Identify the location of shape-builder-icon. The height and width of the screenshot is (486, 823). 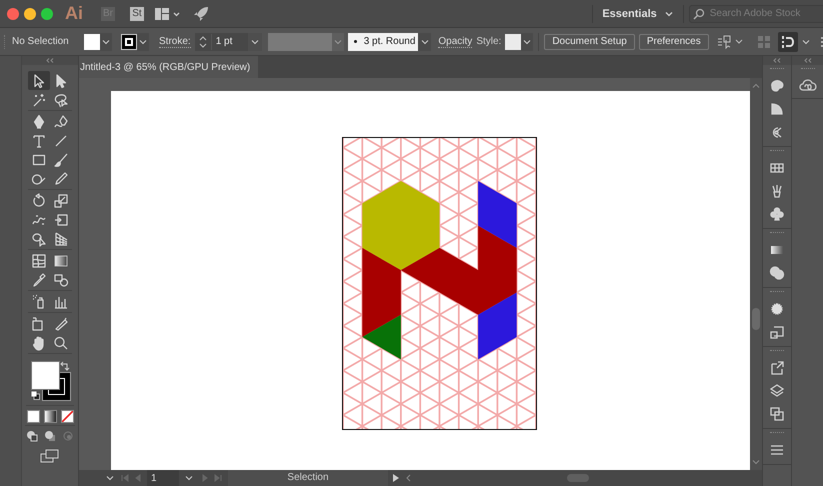
(39, 238).